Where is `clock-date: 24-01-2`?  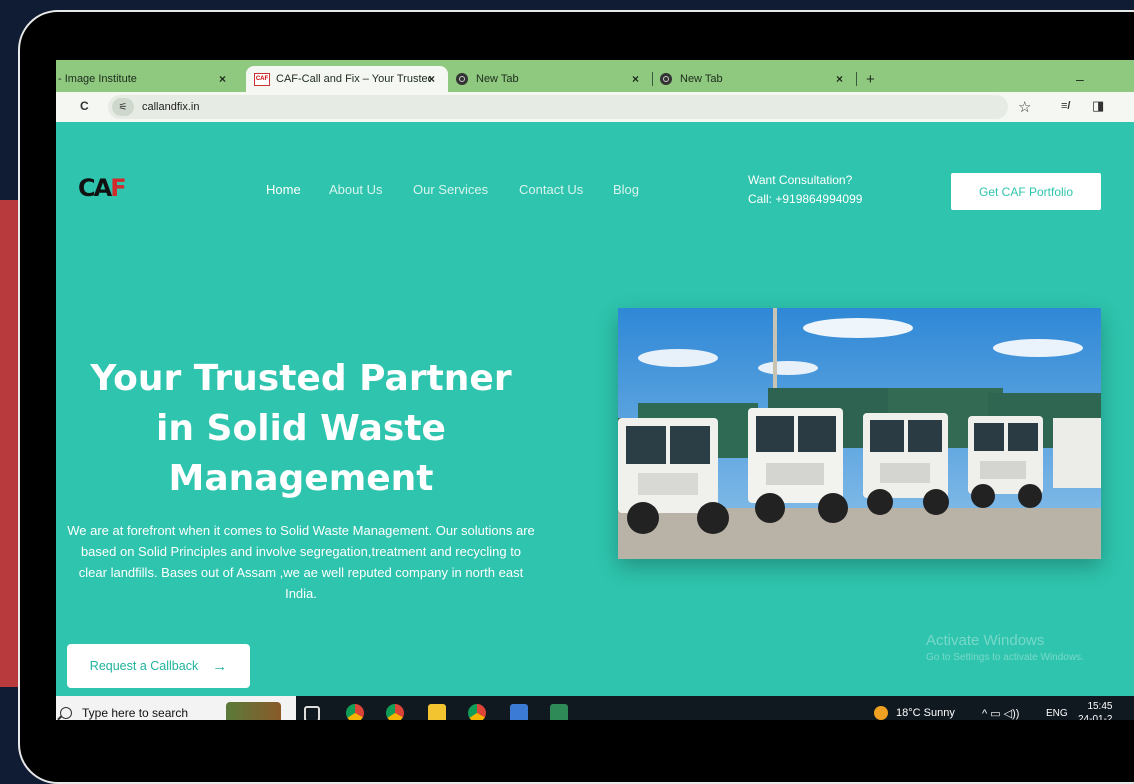 clock-date: 24-01-2 is located at coordinates (1095, 717).